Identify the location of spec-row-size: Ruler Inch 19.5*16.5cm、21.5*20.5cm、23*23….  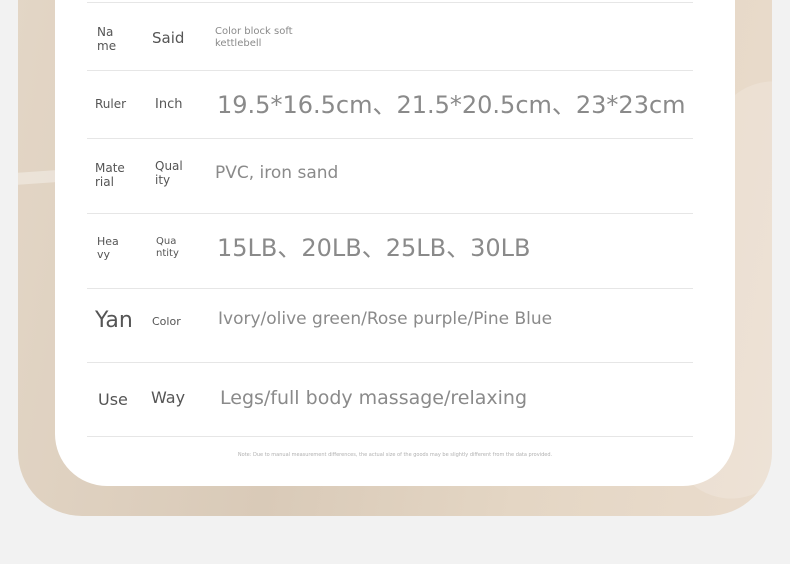
(390, 104).